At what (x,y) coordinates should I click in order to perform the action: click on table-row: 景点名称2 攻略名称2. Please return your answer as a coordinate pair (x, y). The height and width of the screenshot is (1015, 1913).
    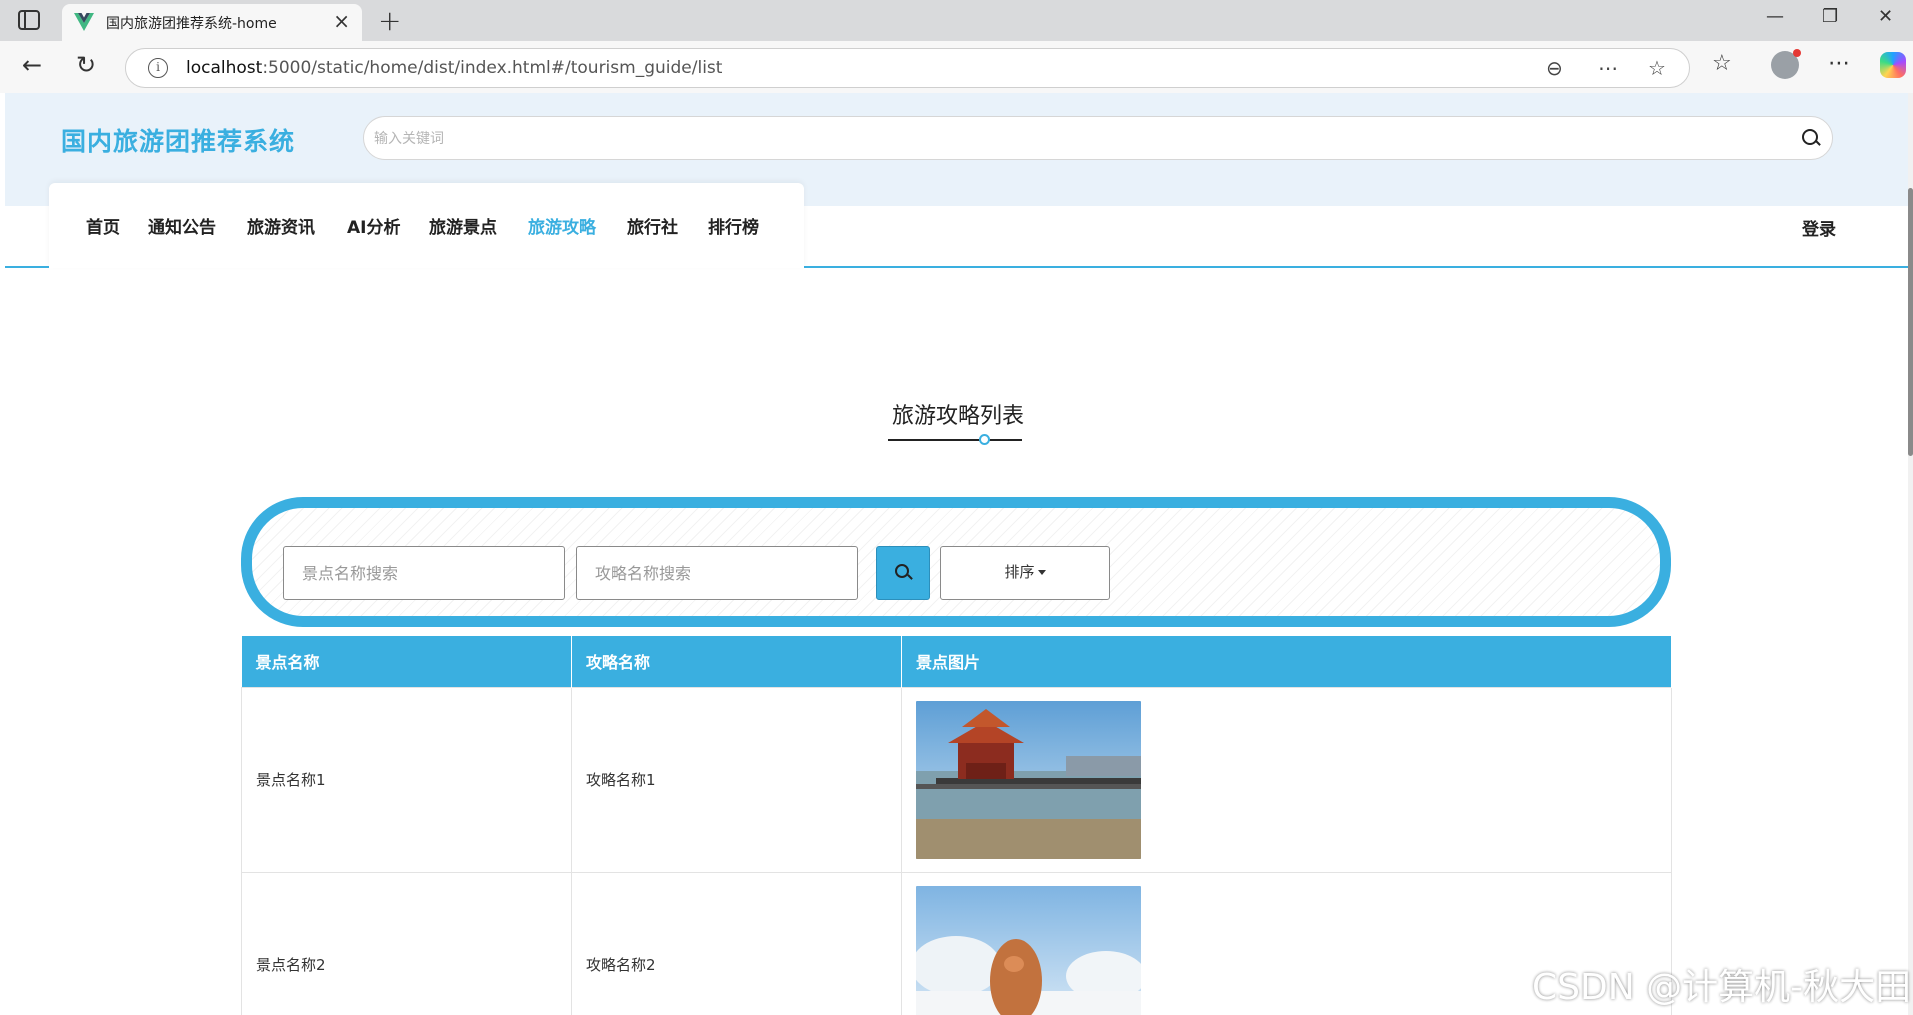
    Looking at the image, I should click on (956, 943).